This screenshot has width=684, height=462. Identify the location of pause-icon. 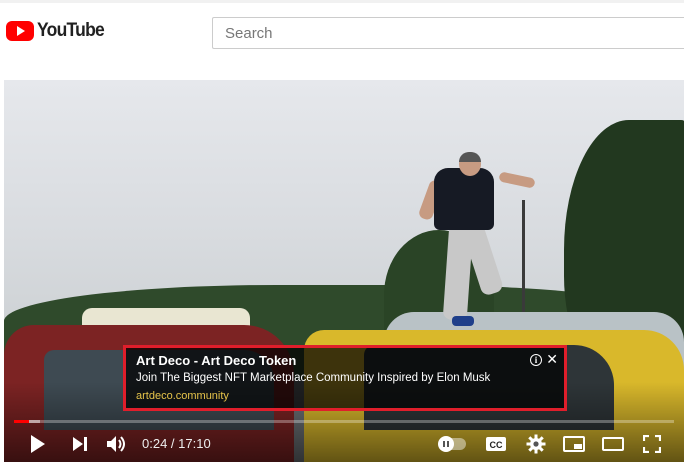
(446, 444).